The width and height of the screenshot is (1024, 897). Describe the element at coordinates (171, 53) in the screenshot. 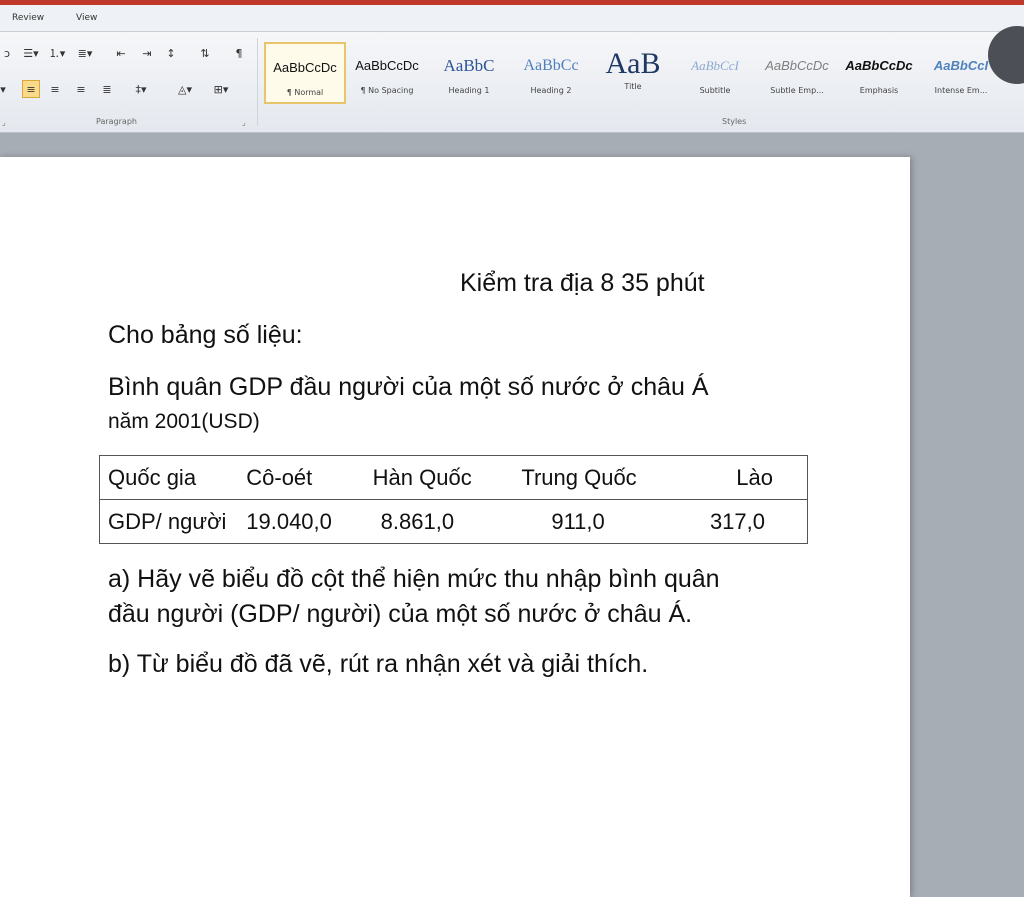

I see `sort-icon: ↕` at that location.